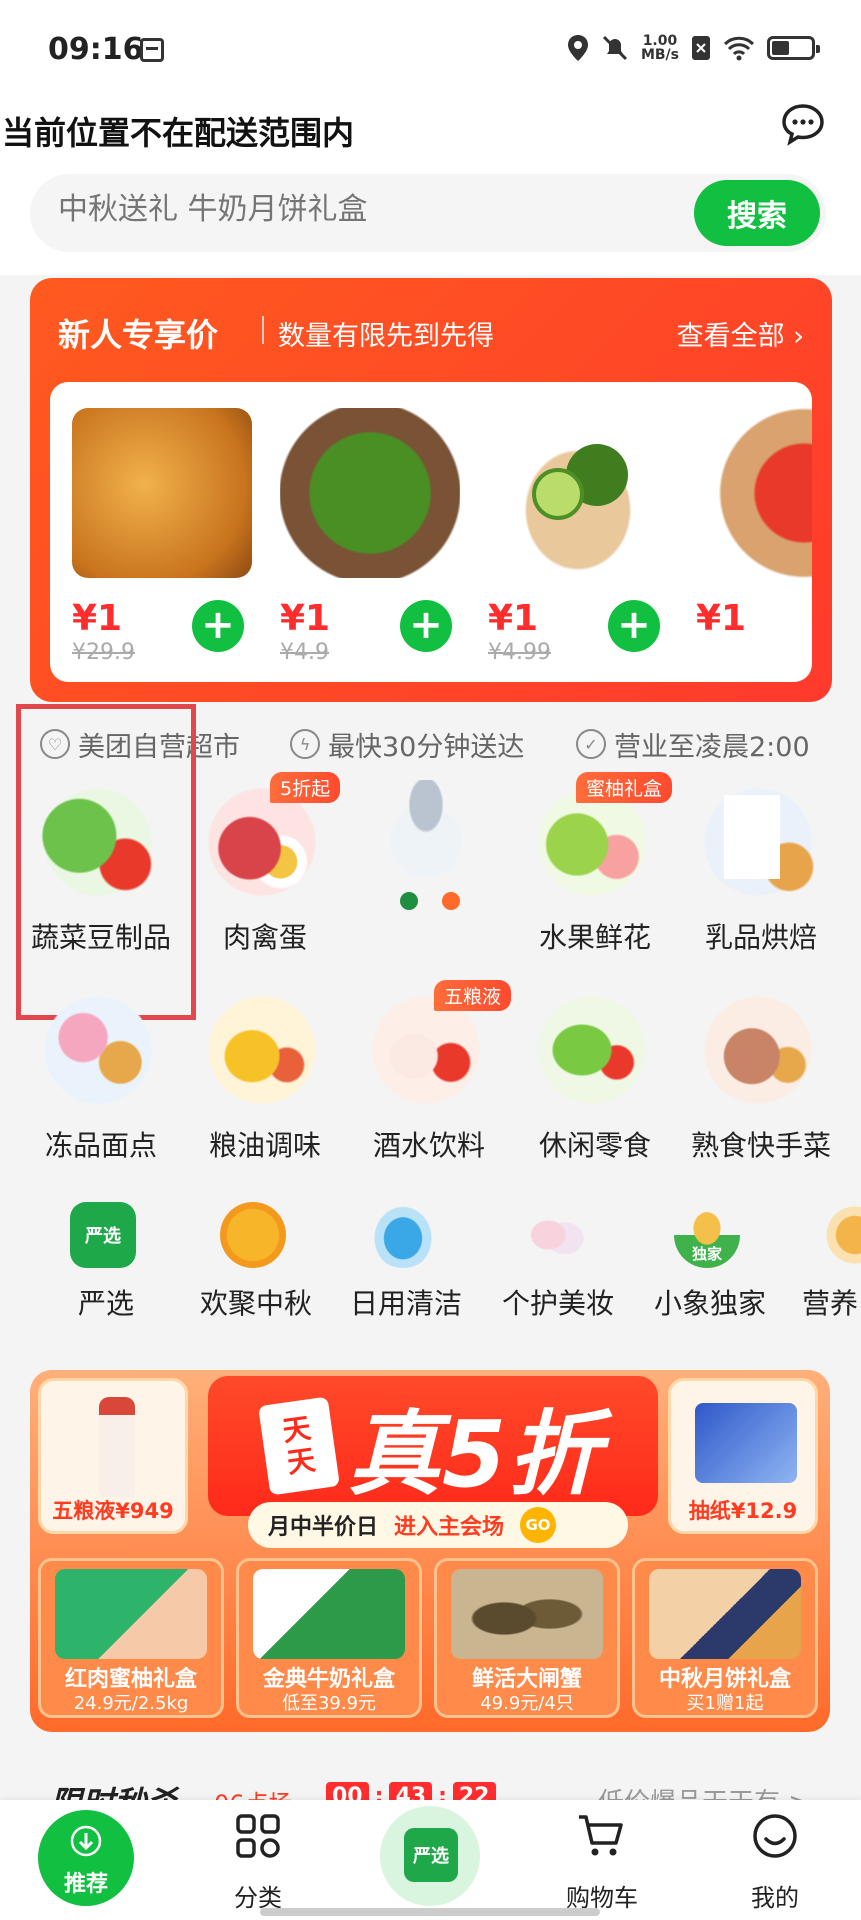 The height and width of the screenshot is (1920, 861). I want to click on quick-entry-label: 小象独家, so click(710, 1302).